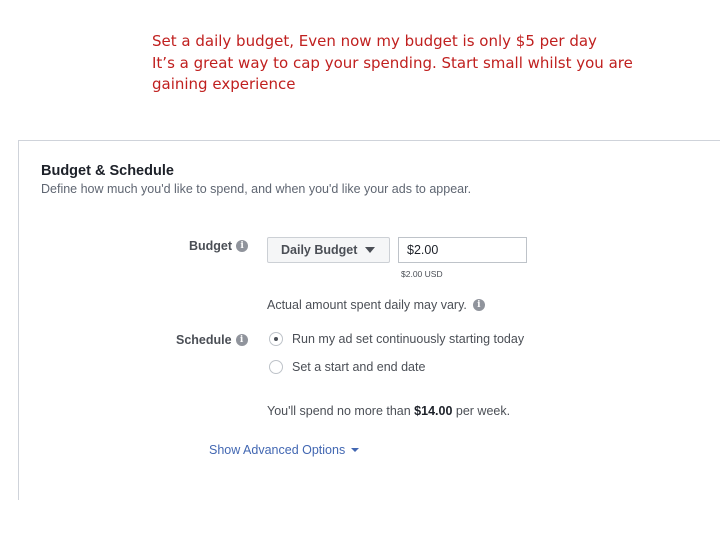 The width and height of the screenshot is (720, 540). Describe the element at coordinates (319, 250) in the screenshot. I see `budget-type-value: Daily Budget` at that location.